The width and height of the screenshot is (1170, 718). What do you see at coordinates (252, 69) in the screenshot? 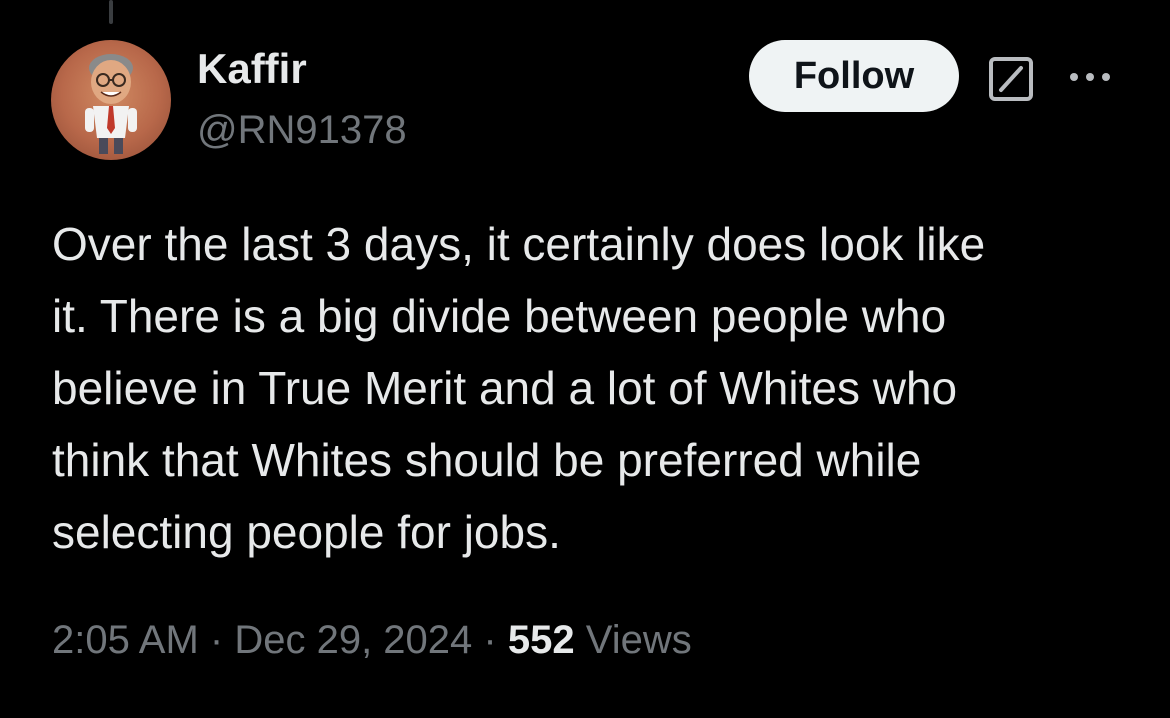
I see `display-name: Kaffir` at bounding box center [252, 69].